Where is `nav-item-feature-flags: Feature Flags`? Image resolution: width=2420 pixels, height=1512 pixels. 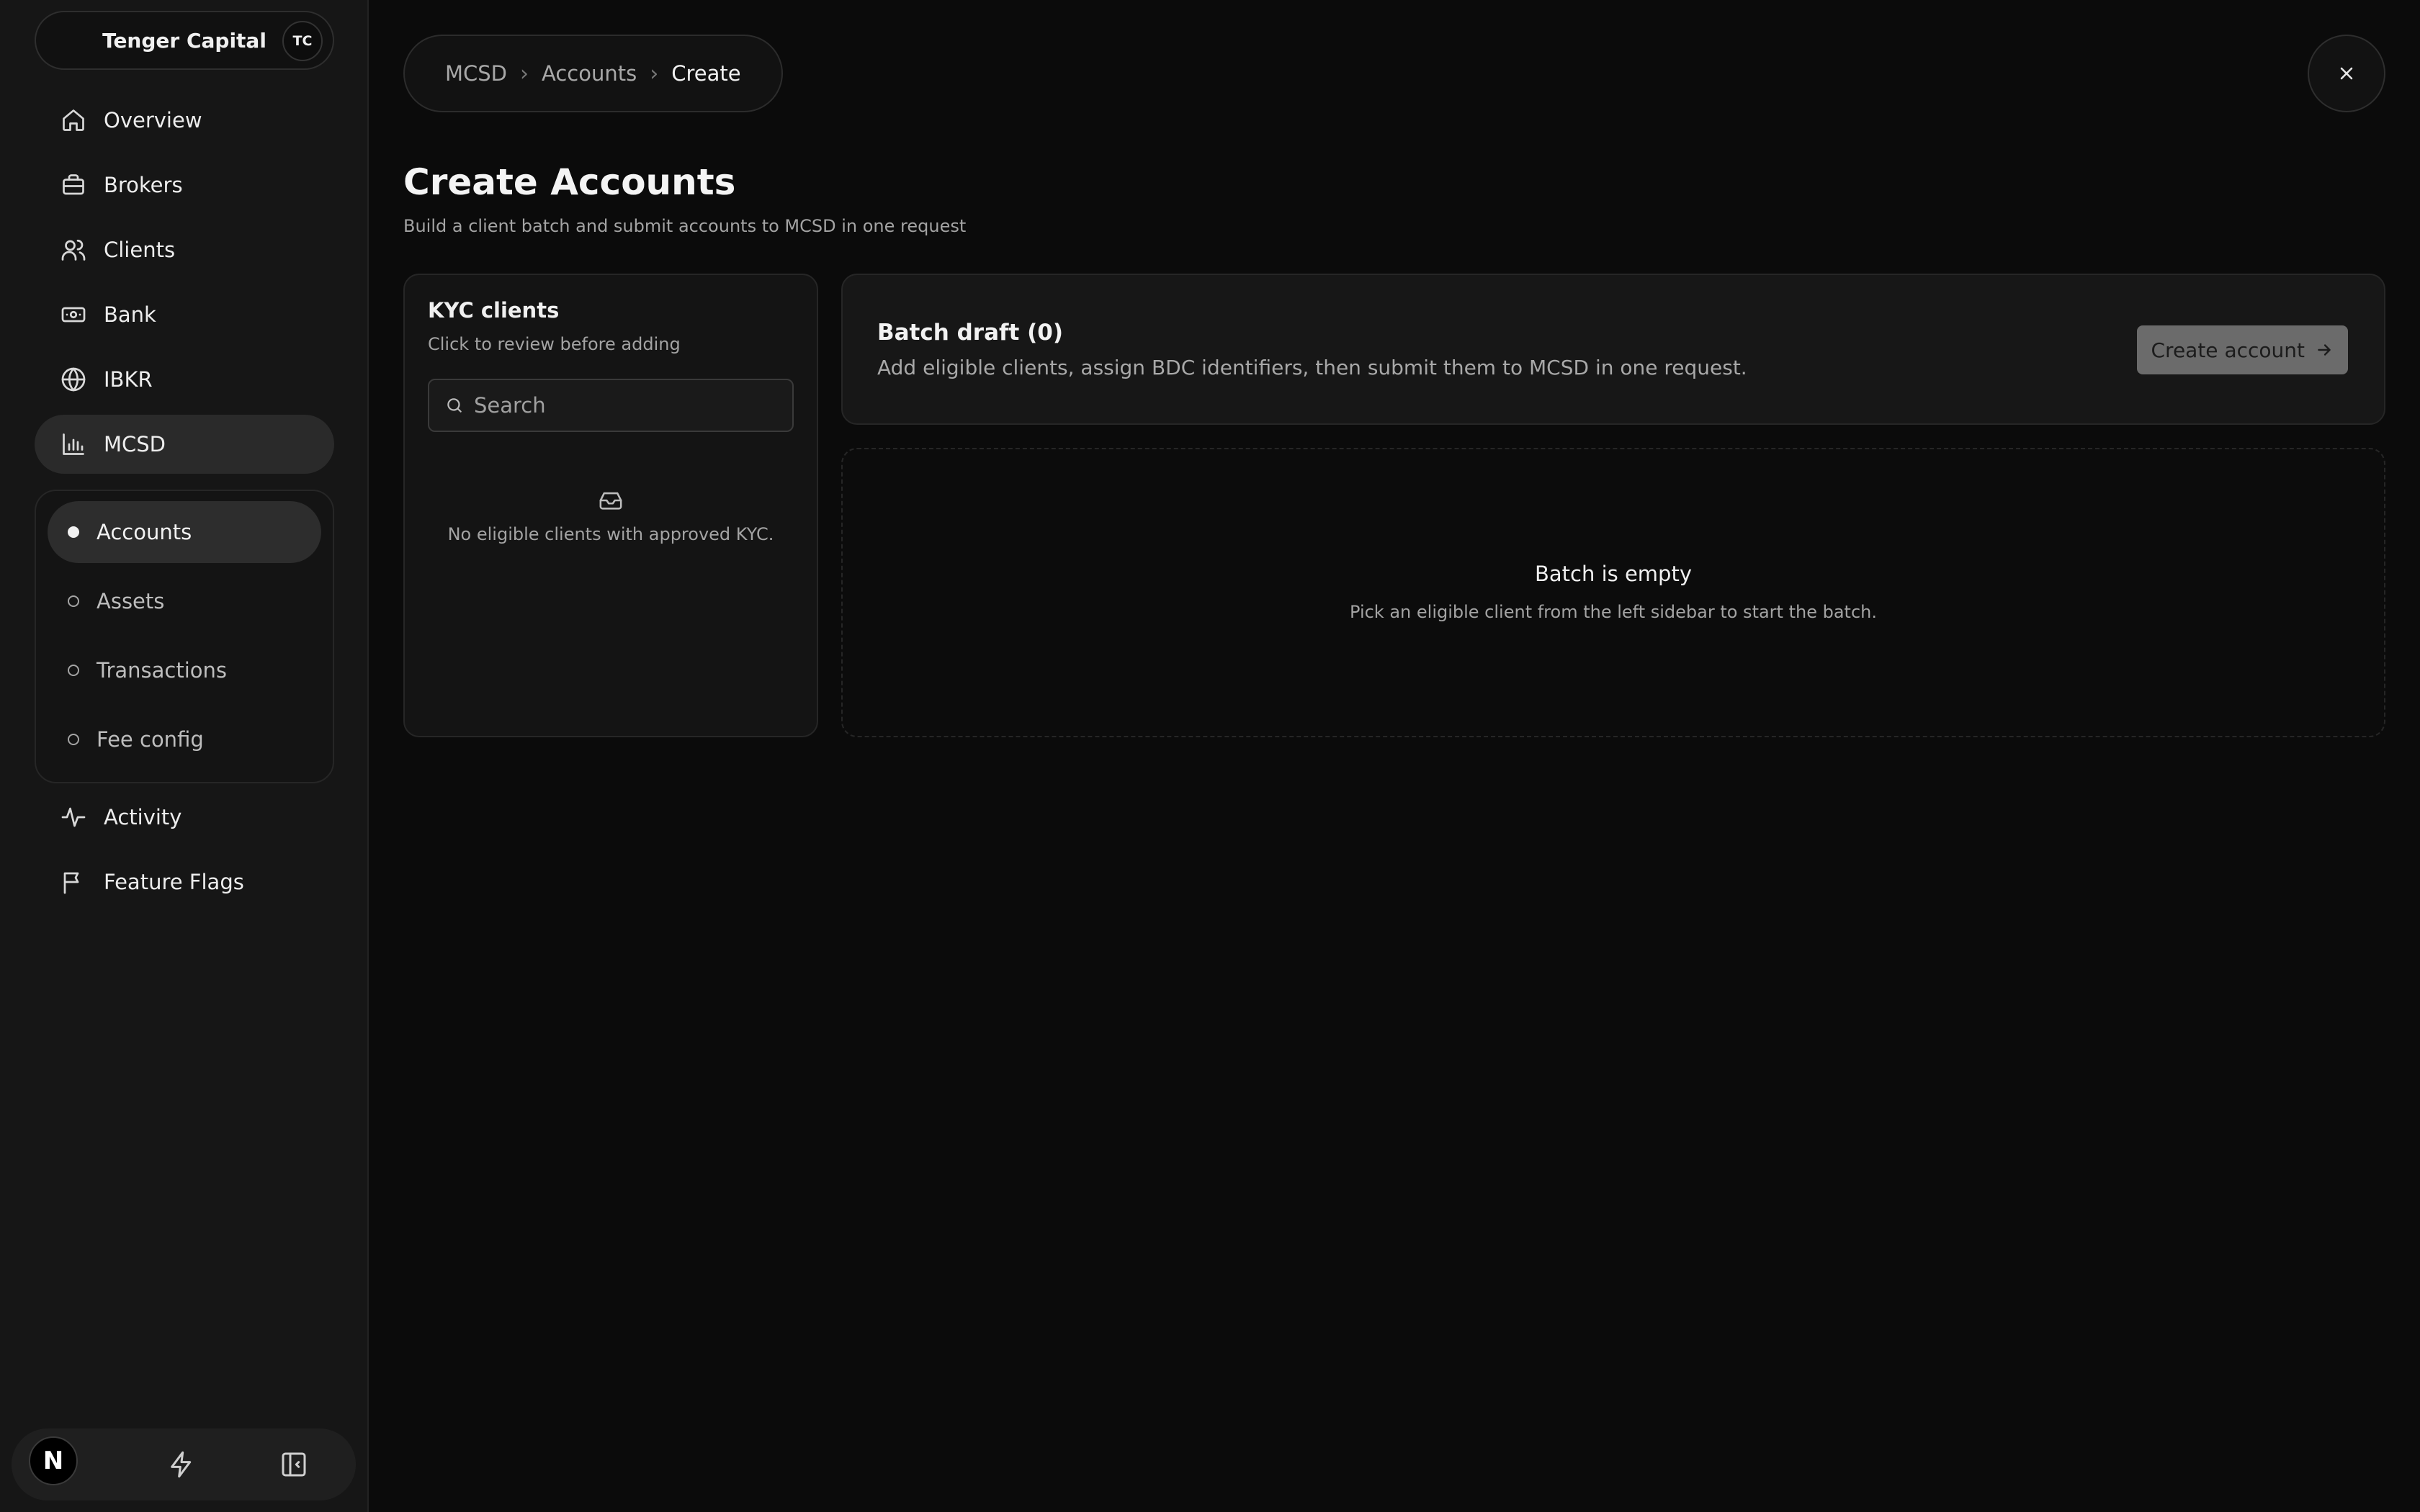
nav-item-feature-flags: Feature Flags is located at coordinates (185, 882).